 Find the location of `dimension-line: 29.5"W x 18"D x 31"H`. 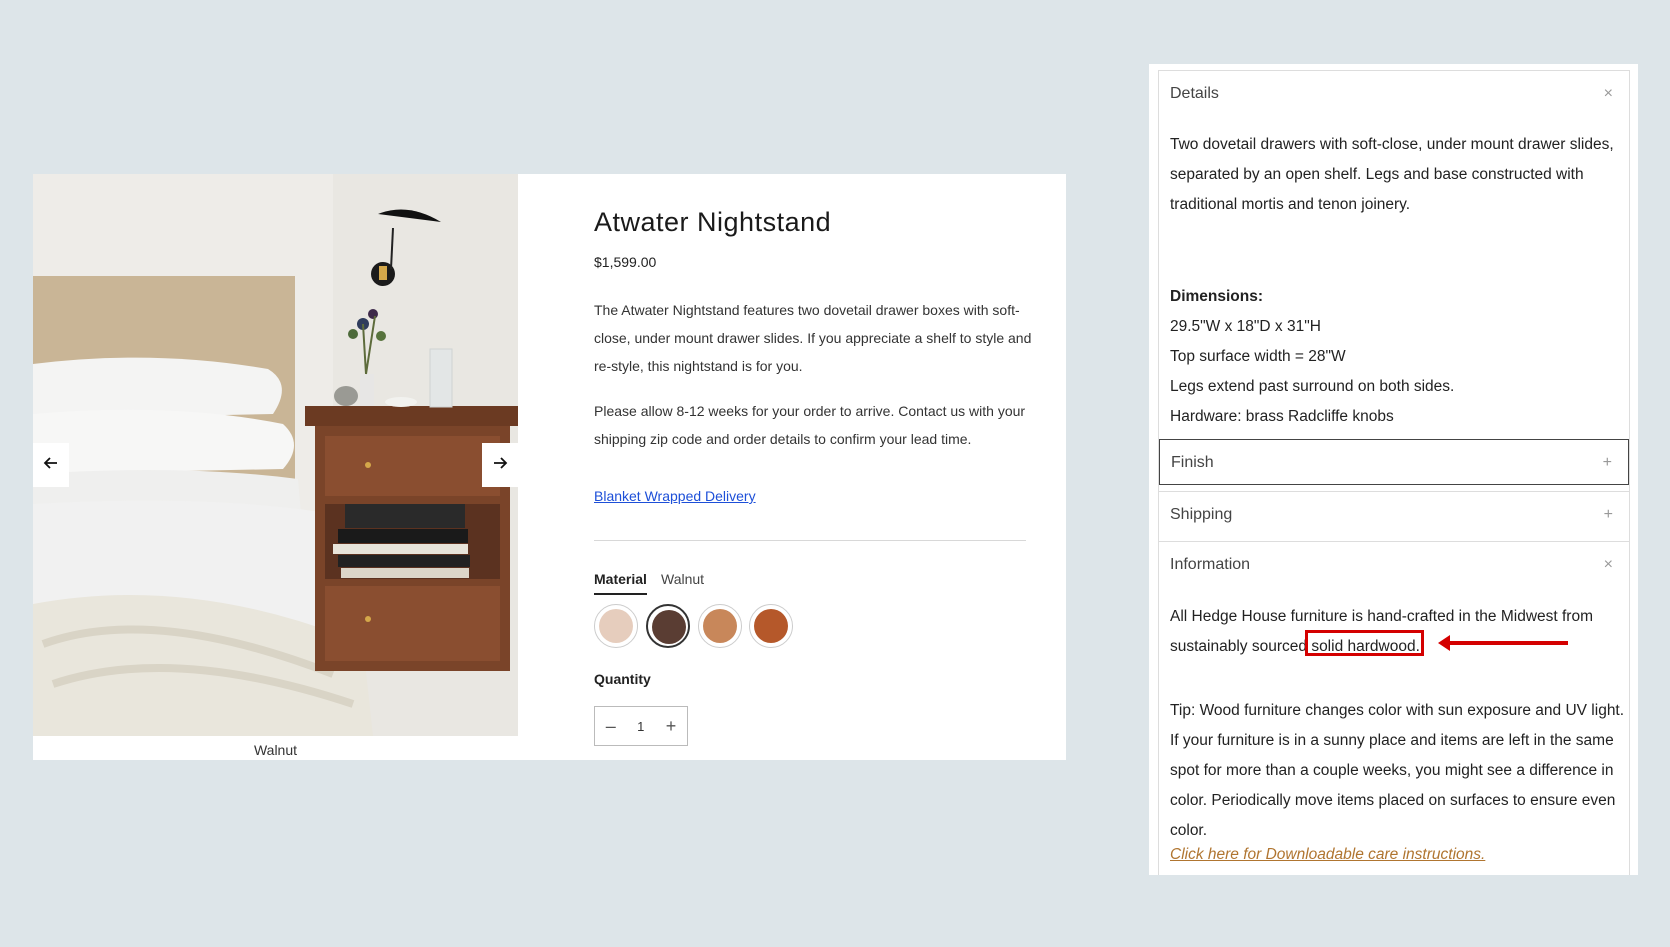

dimension-line: 29.5"W x 18"D x 31"H is located at coordinates (1245, 326).